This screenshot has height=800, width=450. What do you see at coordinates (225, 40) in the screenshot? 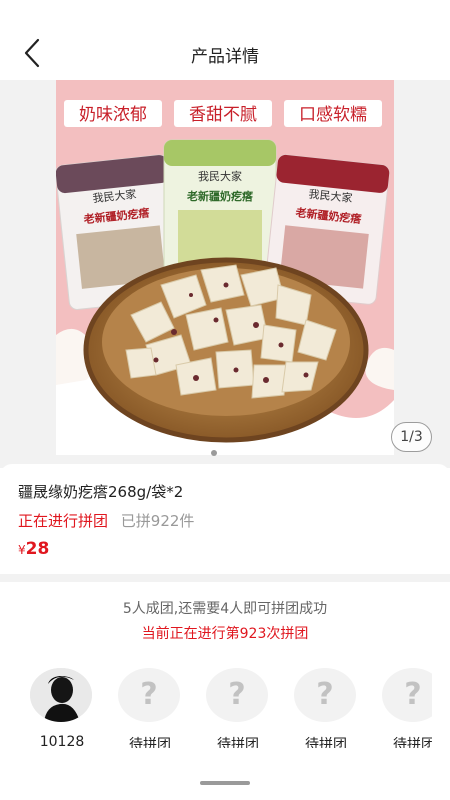
I see `top-nav-bar: 产品详情` at bounding box center [225, 40].